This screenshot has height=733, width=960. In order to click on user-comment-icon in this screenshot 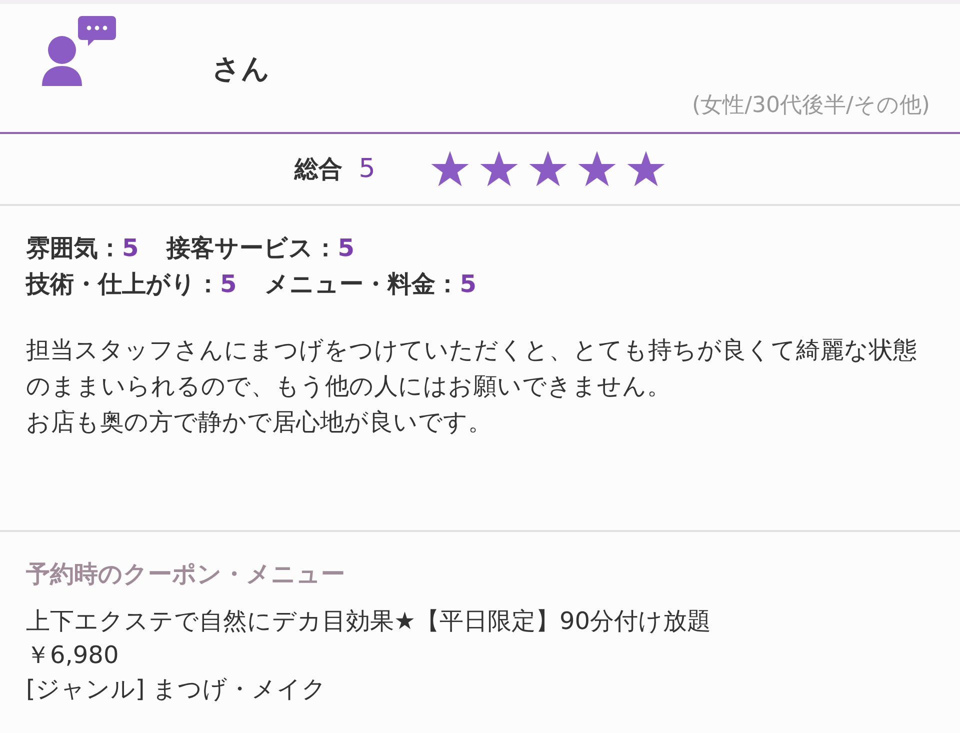, I will do `click(78, 51)`.